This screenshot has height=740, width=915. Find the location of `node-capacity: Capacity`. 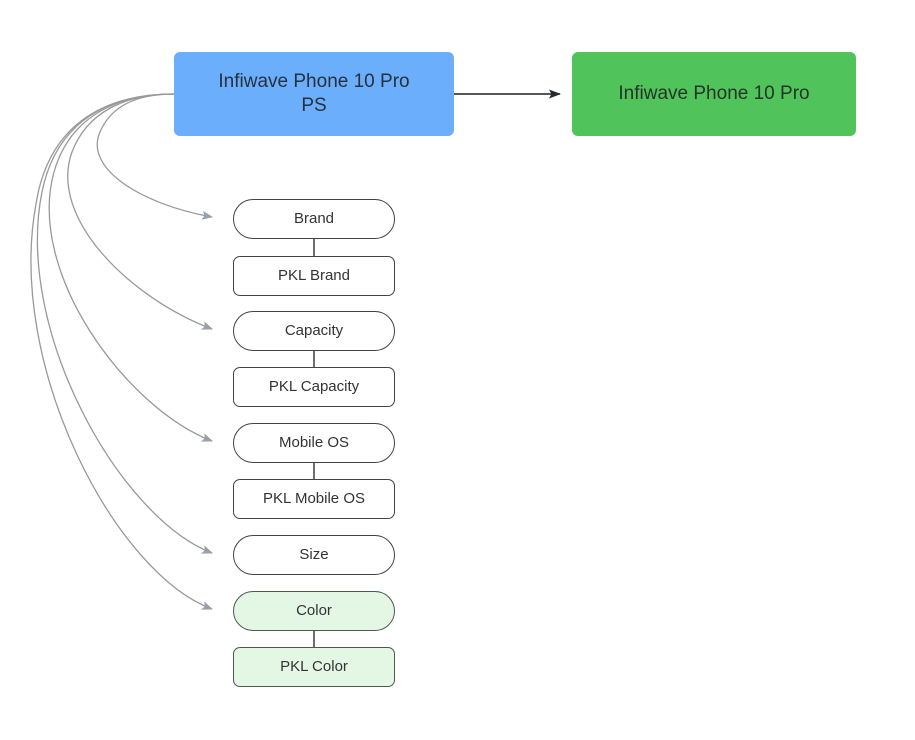

node-capacity: Capacity is located at coordinates (314, 331).